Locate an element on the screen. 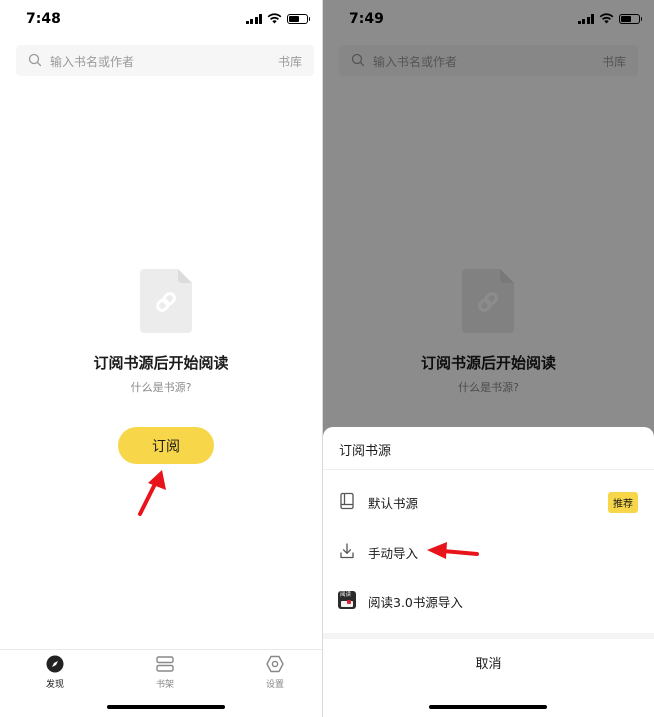 Image resolution: width=654 pixels, height=717 pixels. compass-icon is located at coordinates (55, 664).